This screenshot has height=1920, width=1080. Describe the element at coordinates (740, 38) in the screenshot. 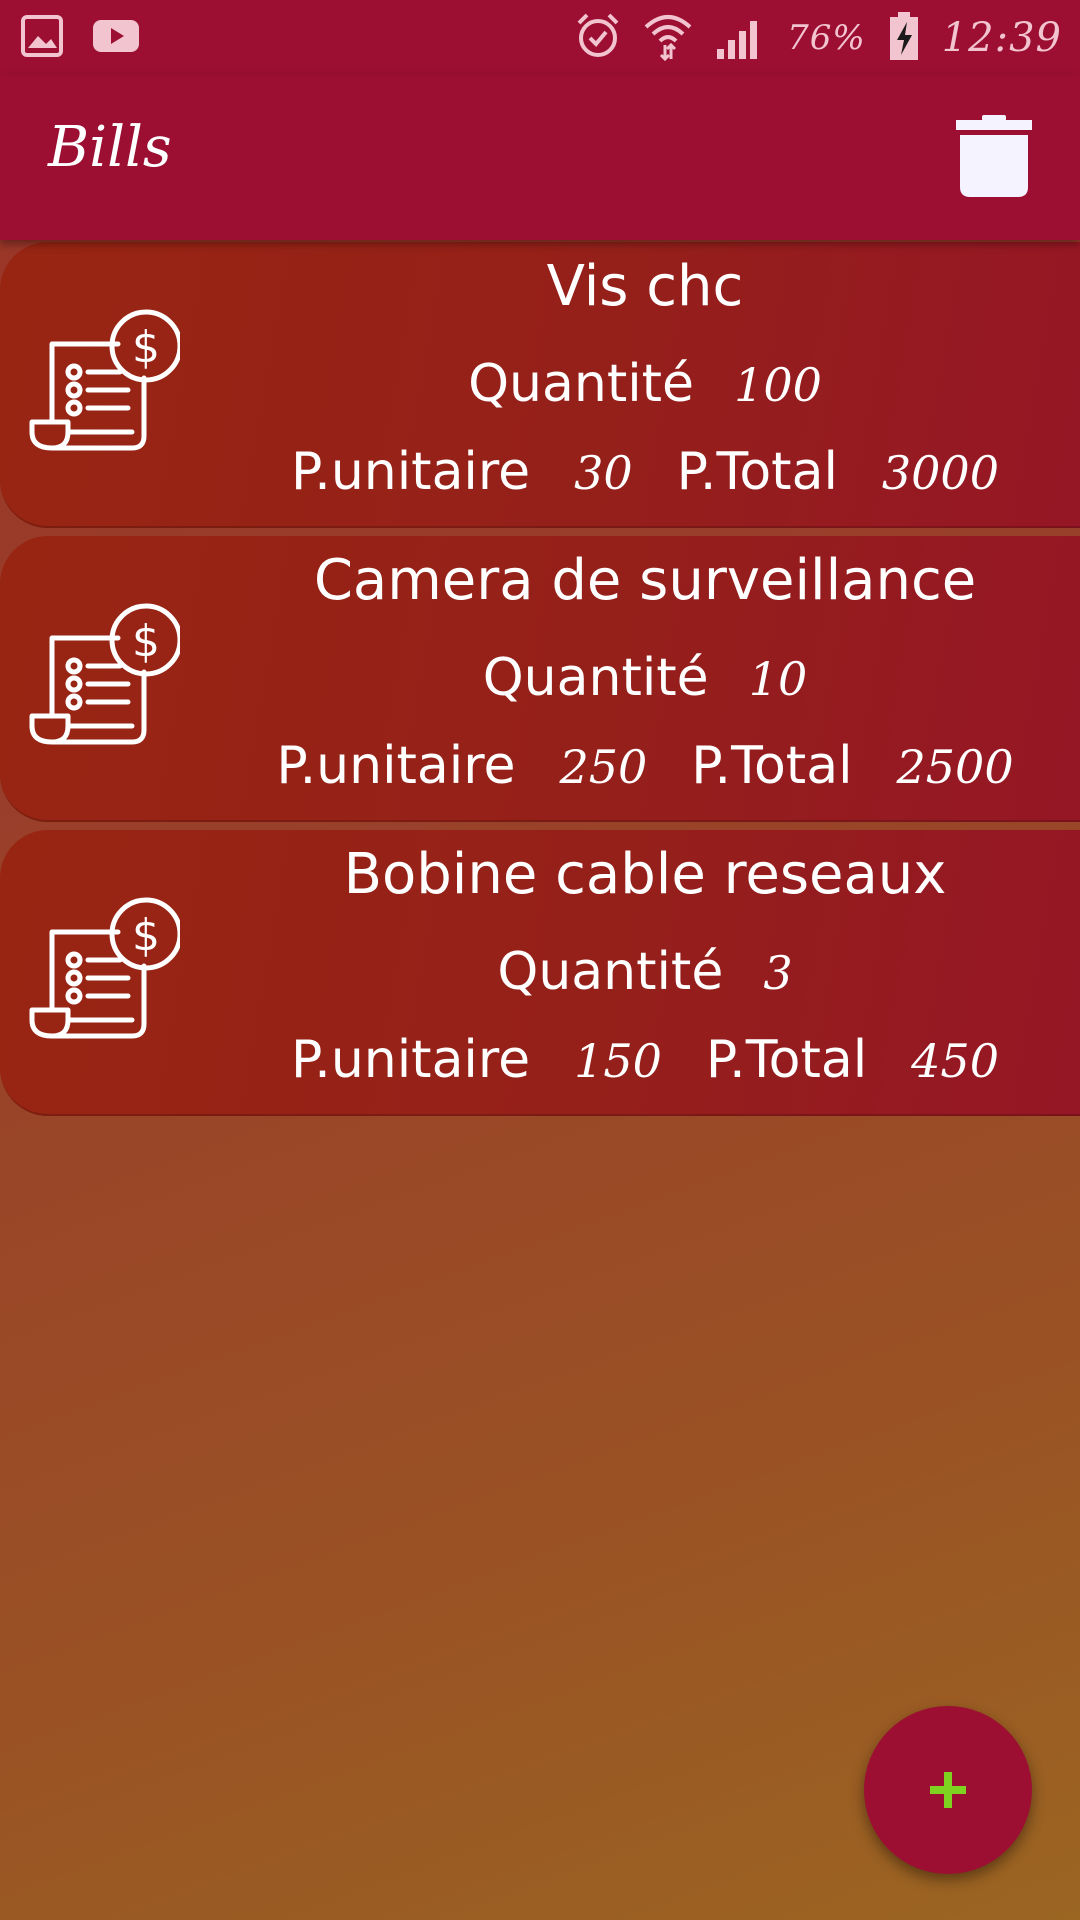

I see `cell-signal-icon` at that location.